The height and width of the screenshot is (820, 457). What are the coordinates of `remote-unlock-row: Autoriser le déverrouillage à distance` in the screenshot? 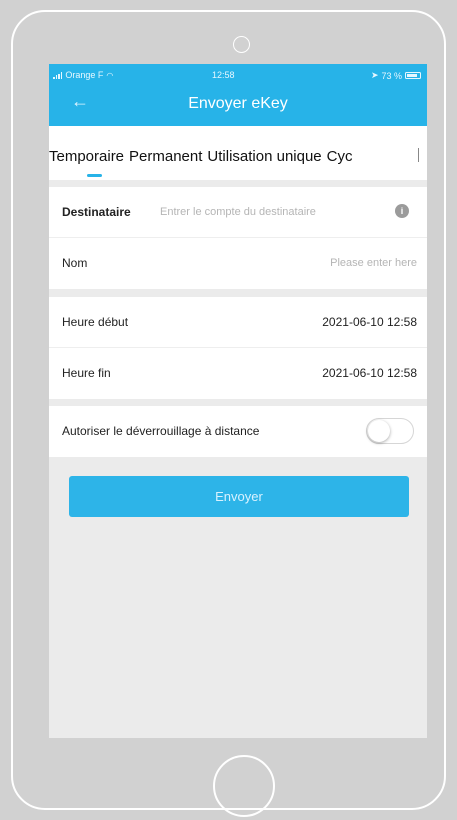 It's located at (238, 431).